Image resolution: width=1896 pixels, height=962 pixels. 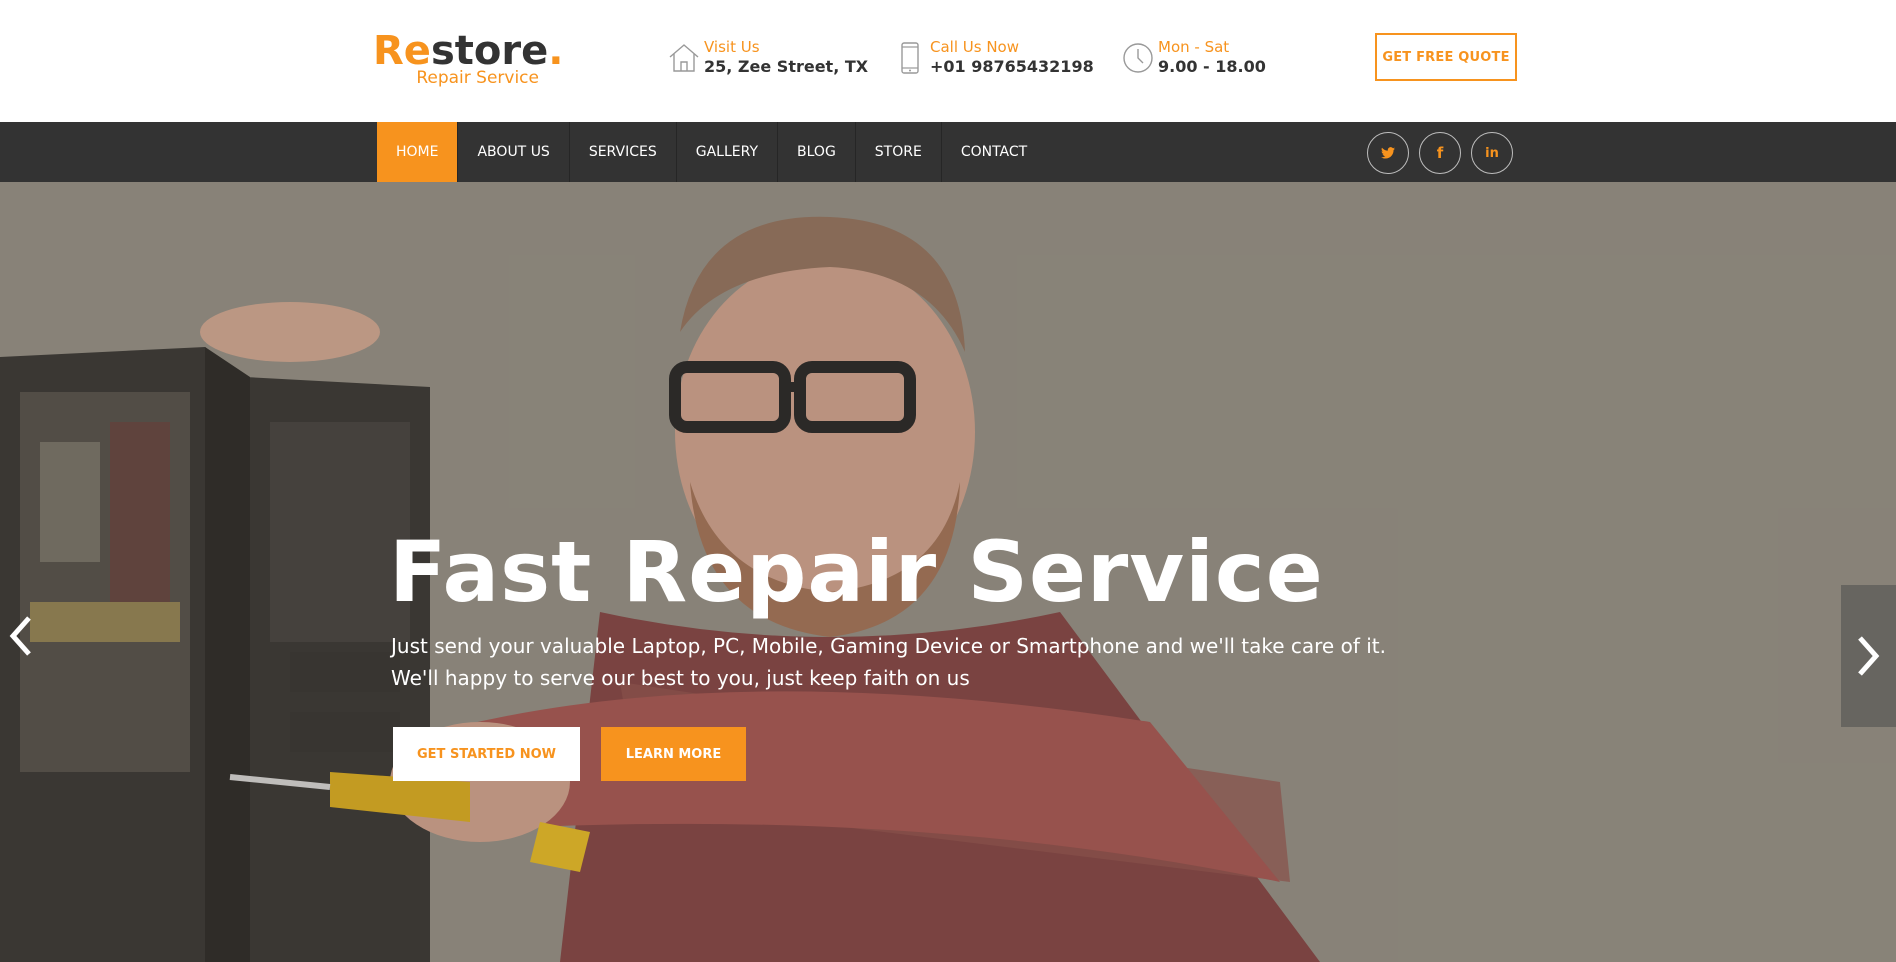 What do you see at coordinates (1194, 47) in the screenshot?
I see `days-label: Mon - Sat` at bounding box center [1194, 47].